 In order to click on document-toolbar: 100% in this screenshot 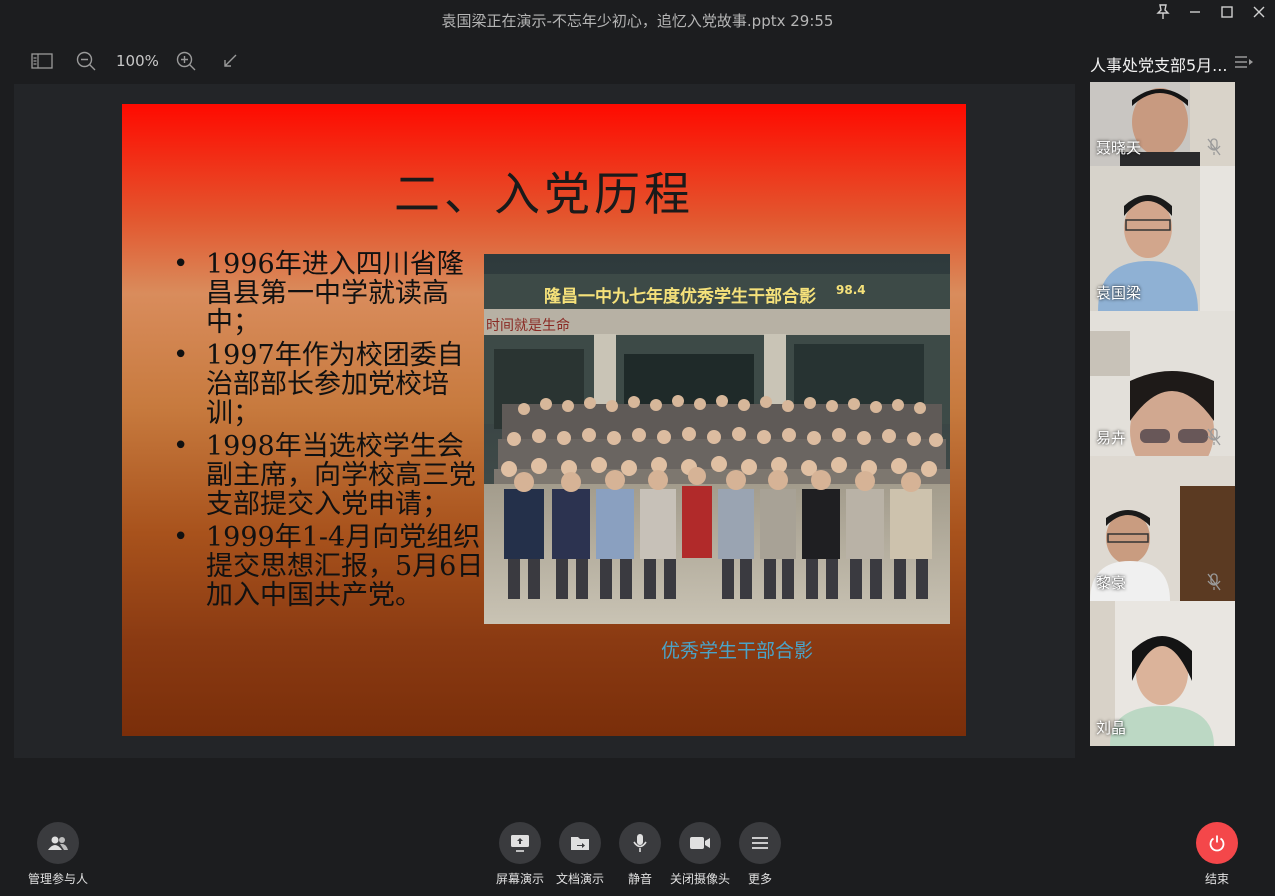, I will do `click(144, 61)`.